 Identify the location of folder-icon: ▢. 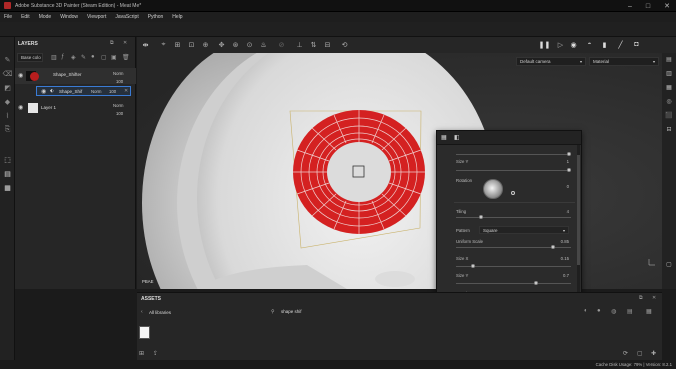
(640, 353).